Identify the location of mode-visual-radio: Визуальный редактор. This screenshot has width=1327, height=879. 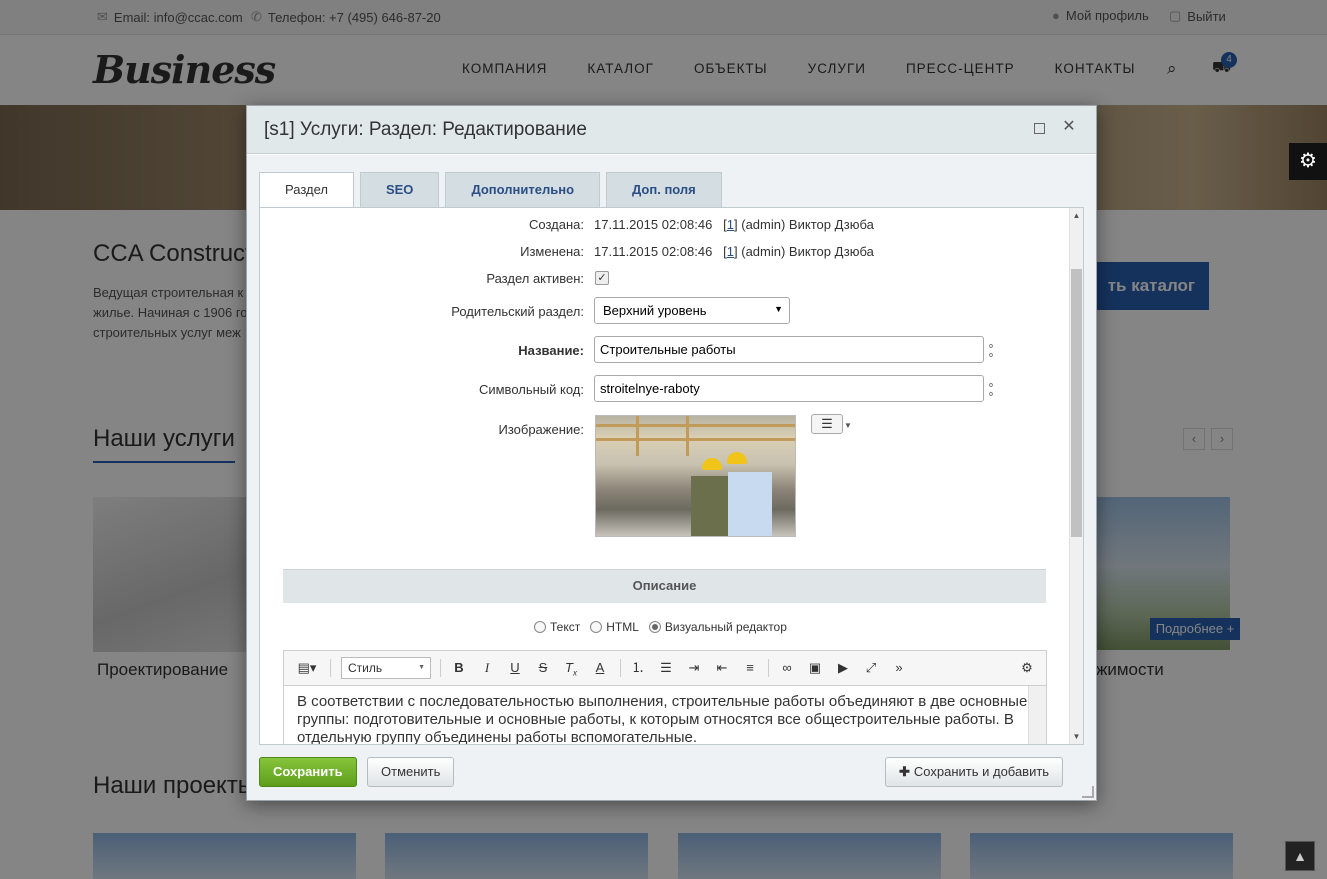
(717, 627).